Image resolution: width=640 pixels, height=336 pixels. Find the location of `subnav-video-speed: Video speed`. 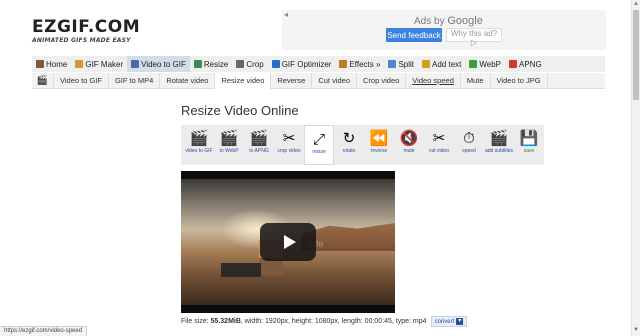

subnav-video-speed: Video speed is located at coordinates (433, 80).